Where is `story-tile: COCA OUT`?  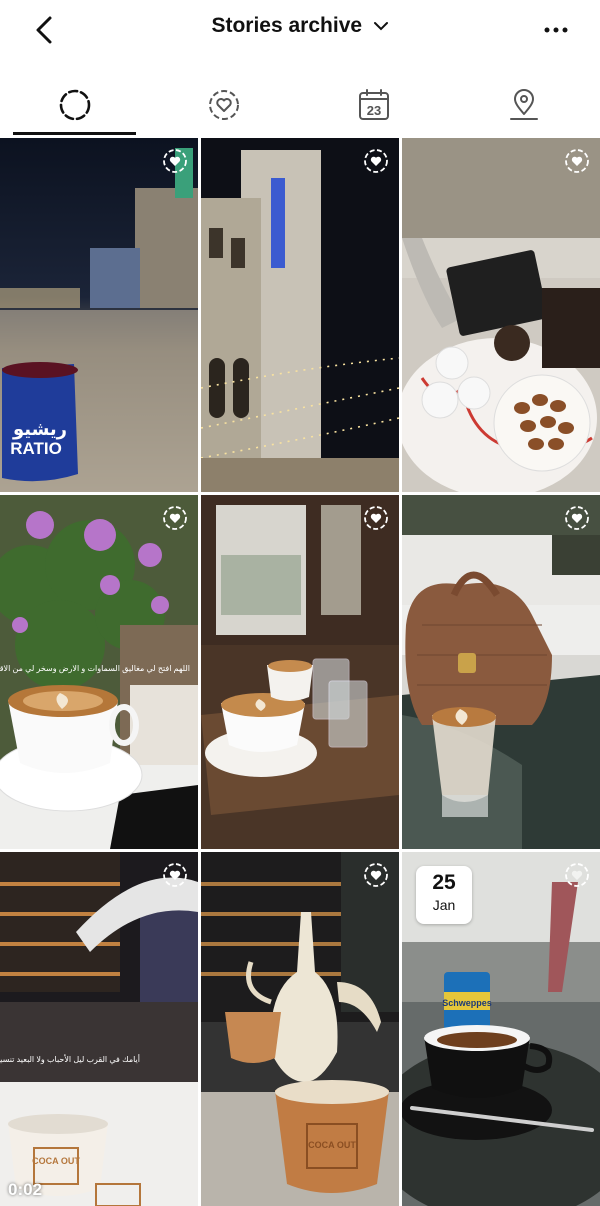 story-tile: COCA OUT is located at coordinates (300, 1029).